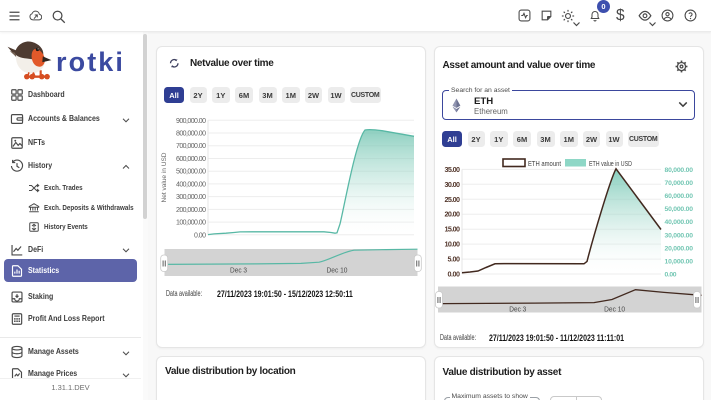 The width and height of the screenshot is (711, 400). Describe the element at coordinates (191, 197) in the screenshot. I see `svg-text: 300,000.00` at that location.